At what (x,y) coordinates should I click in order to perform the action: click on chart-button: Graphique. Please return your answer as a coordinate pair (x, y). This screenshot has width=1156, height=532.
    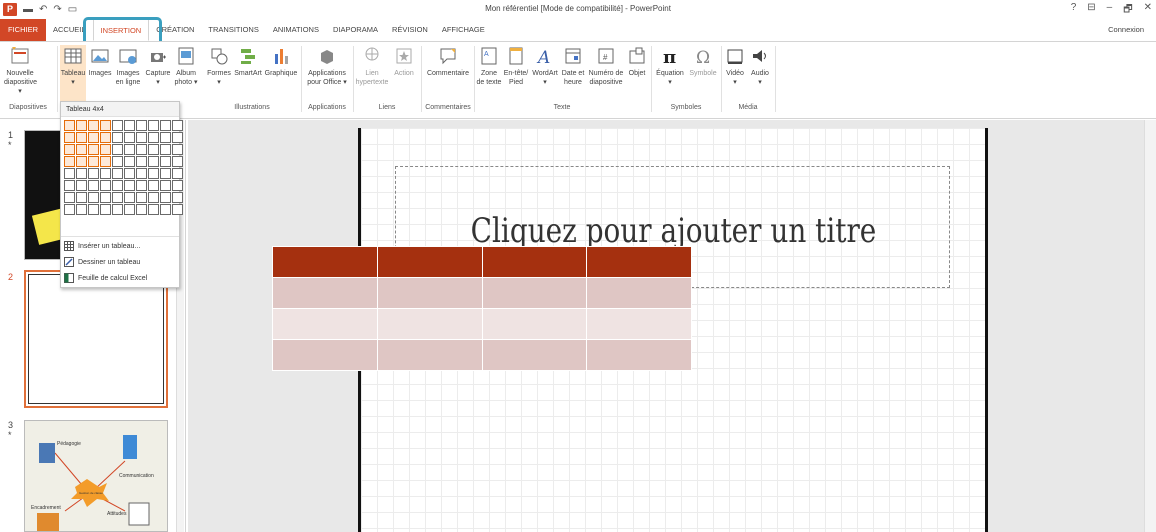
    Looking at the image, I should click on (281, 61).